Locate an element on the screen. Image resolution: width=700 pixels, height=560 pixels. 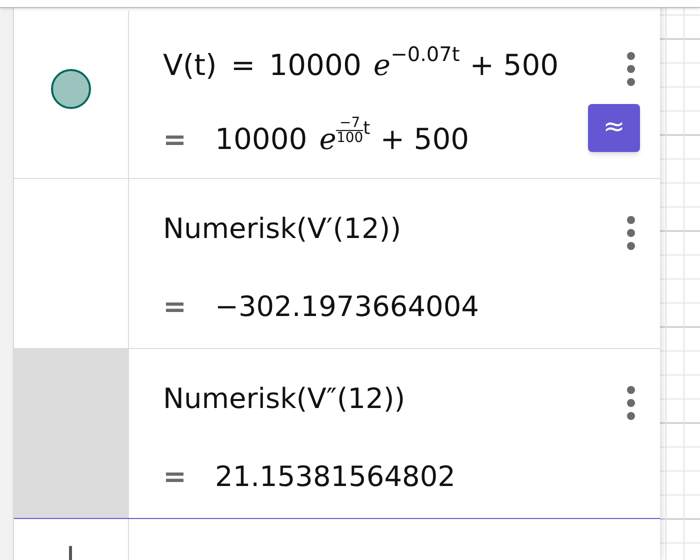
command-input: Numerisk(V″(12)) is located at coordinates (284, 399).